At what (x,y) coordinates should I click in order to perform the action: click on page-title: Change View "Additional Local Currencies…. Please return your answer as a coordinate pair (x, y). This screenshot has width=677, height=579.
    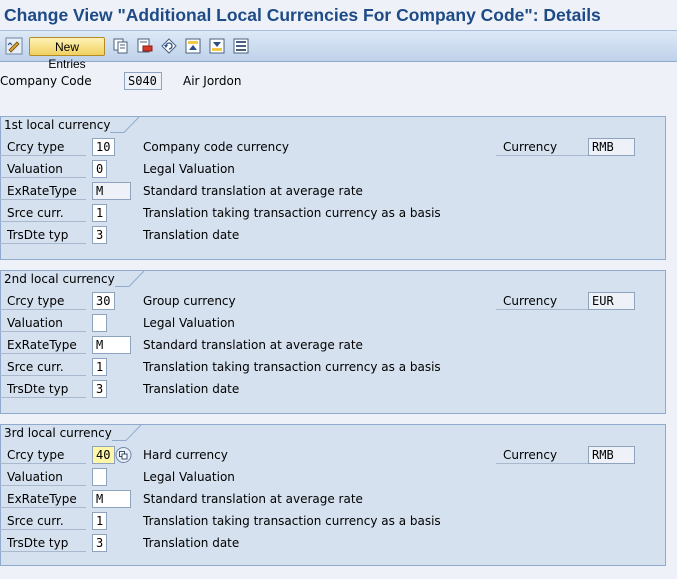
    Looking at the image, I should click on (302, 15).